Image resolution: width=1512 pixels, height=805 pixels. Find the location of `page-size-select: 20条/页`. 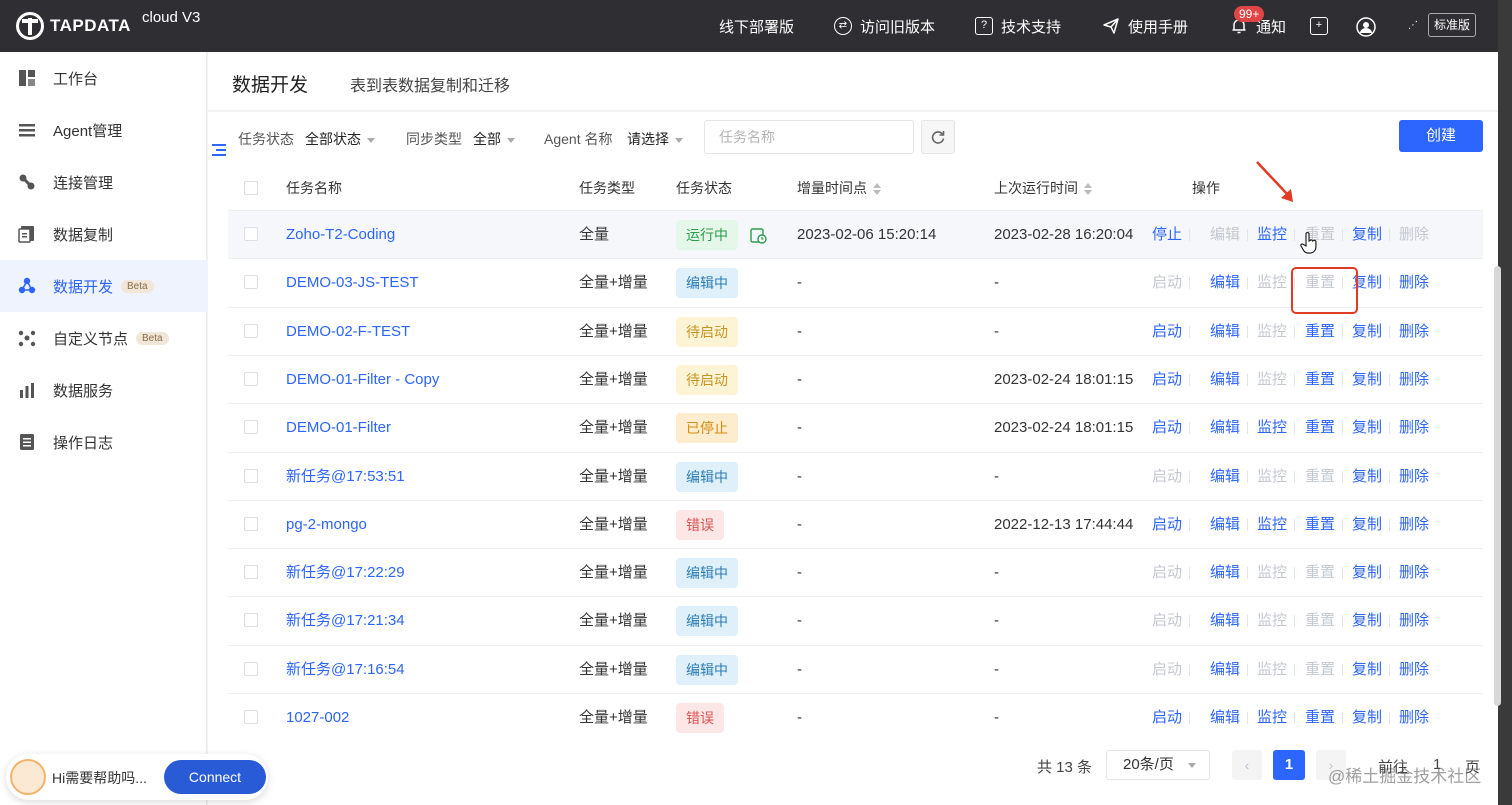

page-size-select: 20条/页 is located at coordinates (1158, 765).